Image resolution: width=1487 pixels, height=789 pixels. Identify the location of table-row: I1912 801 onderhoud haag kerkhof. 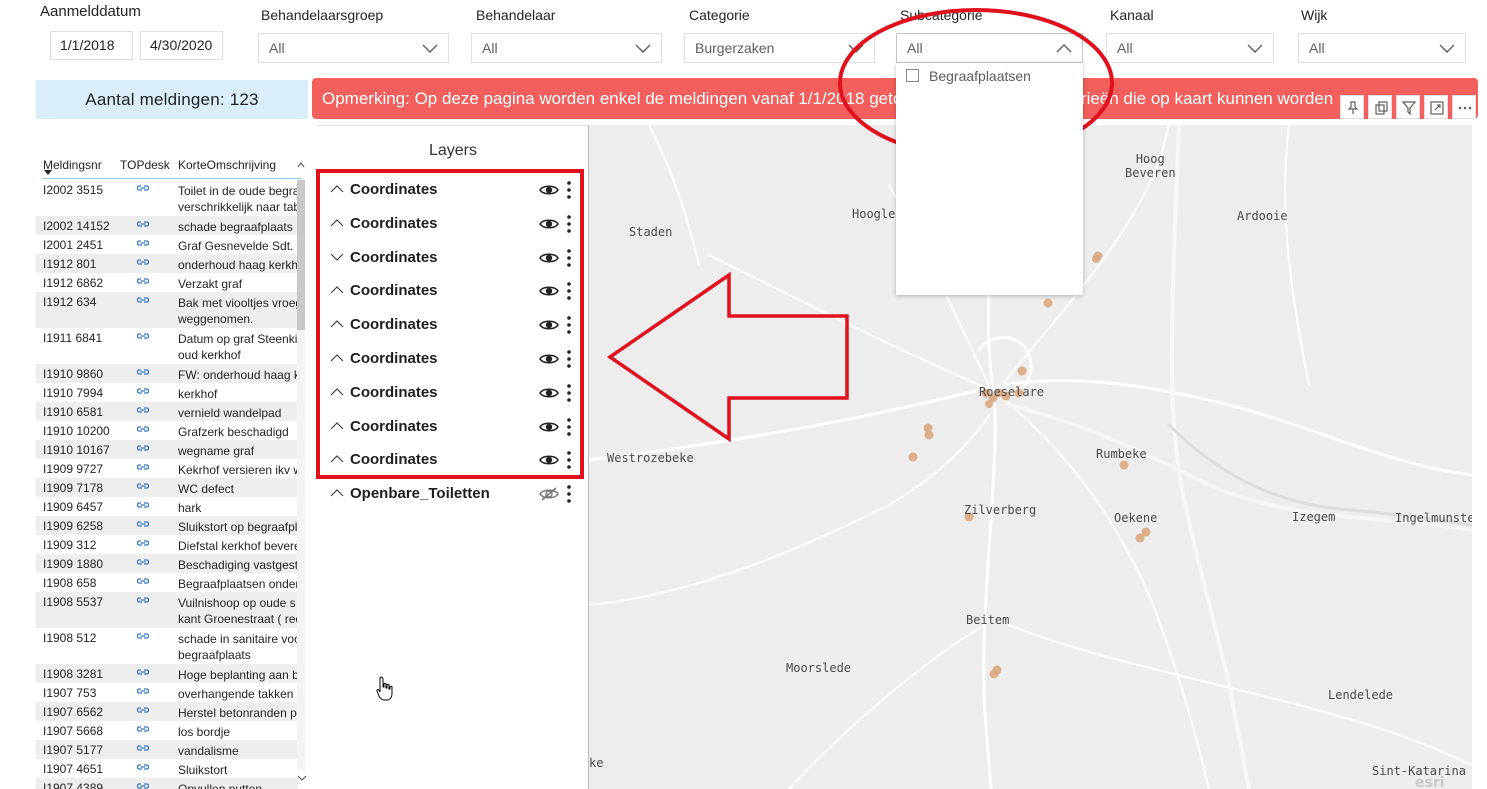
(167, 263).